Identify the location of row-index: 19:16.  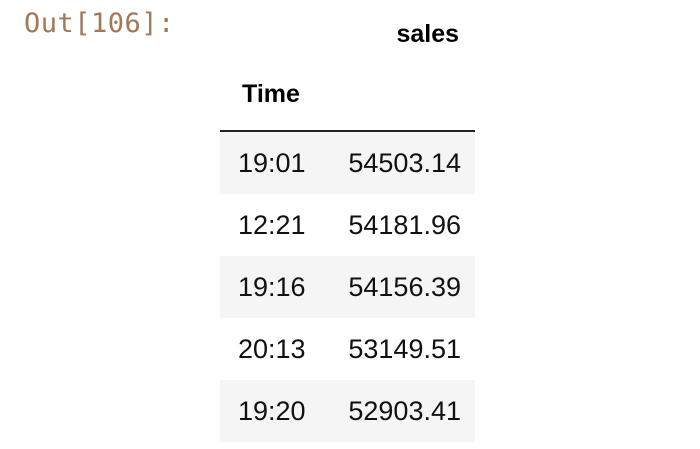
(272, 286).